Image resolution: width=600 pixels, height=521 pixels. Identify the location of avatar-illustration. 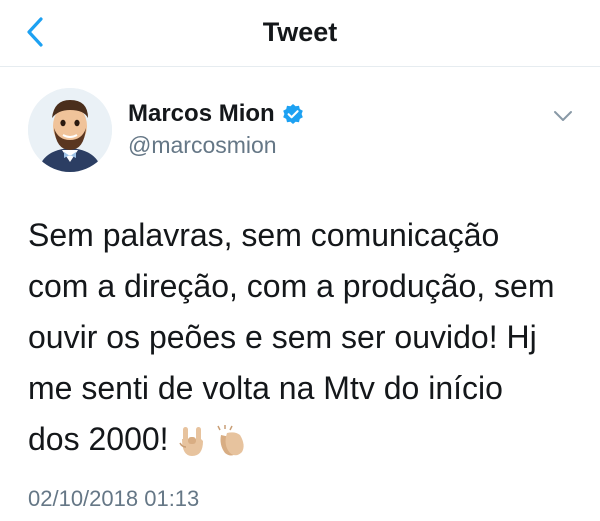
(70, 130).